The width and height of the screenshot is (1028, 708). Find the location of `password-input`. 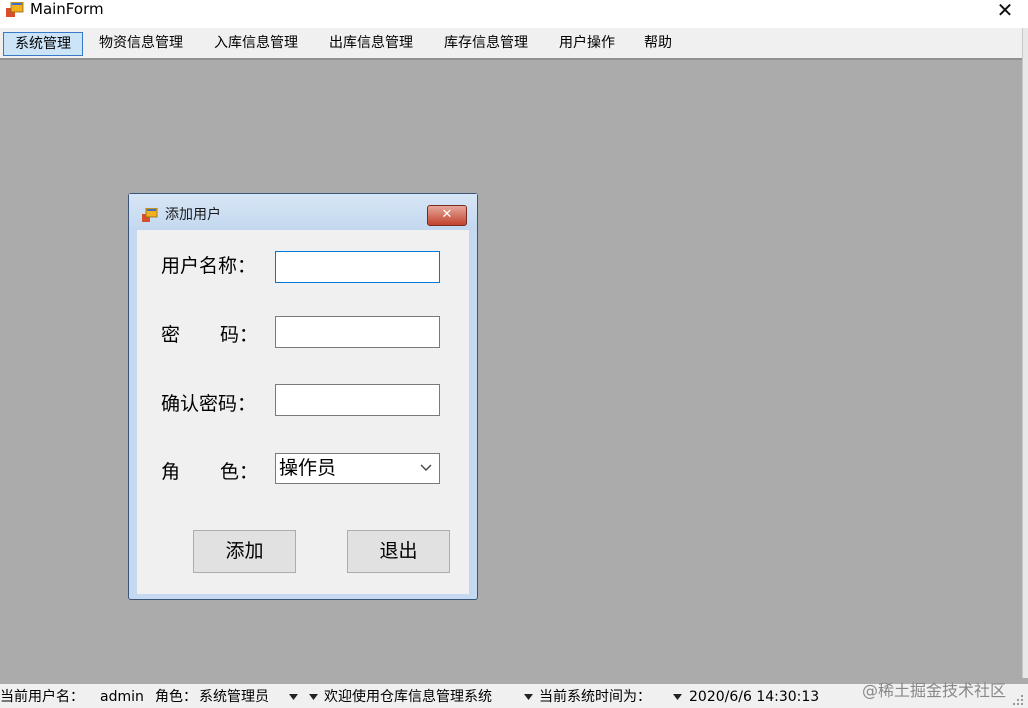

password-input is located at coordinates (357, 332).